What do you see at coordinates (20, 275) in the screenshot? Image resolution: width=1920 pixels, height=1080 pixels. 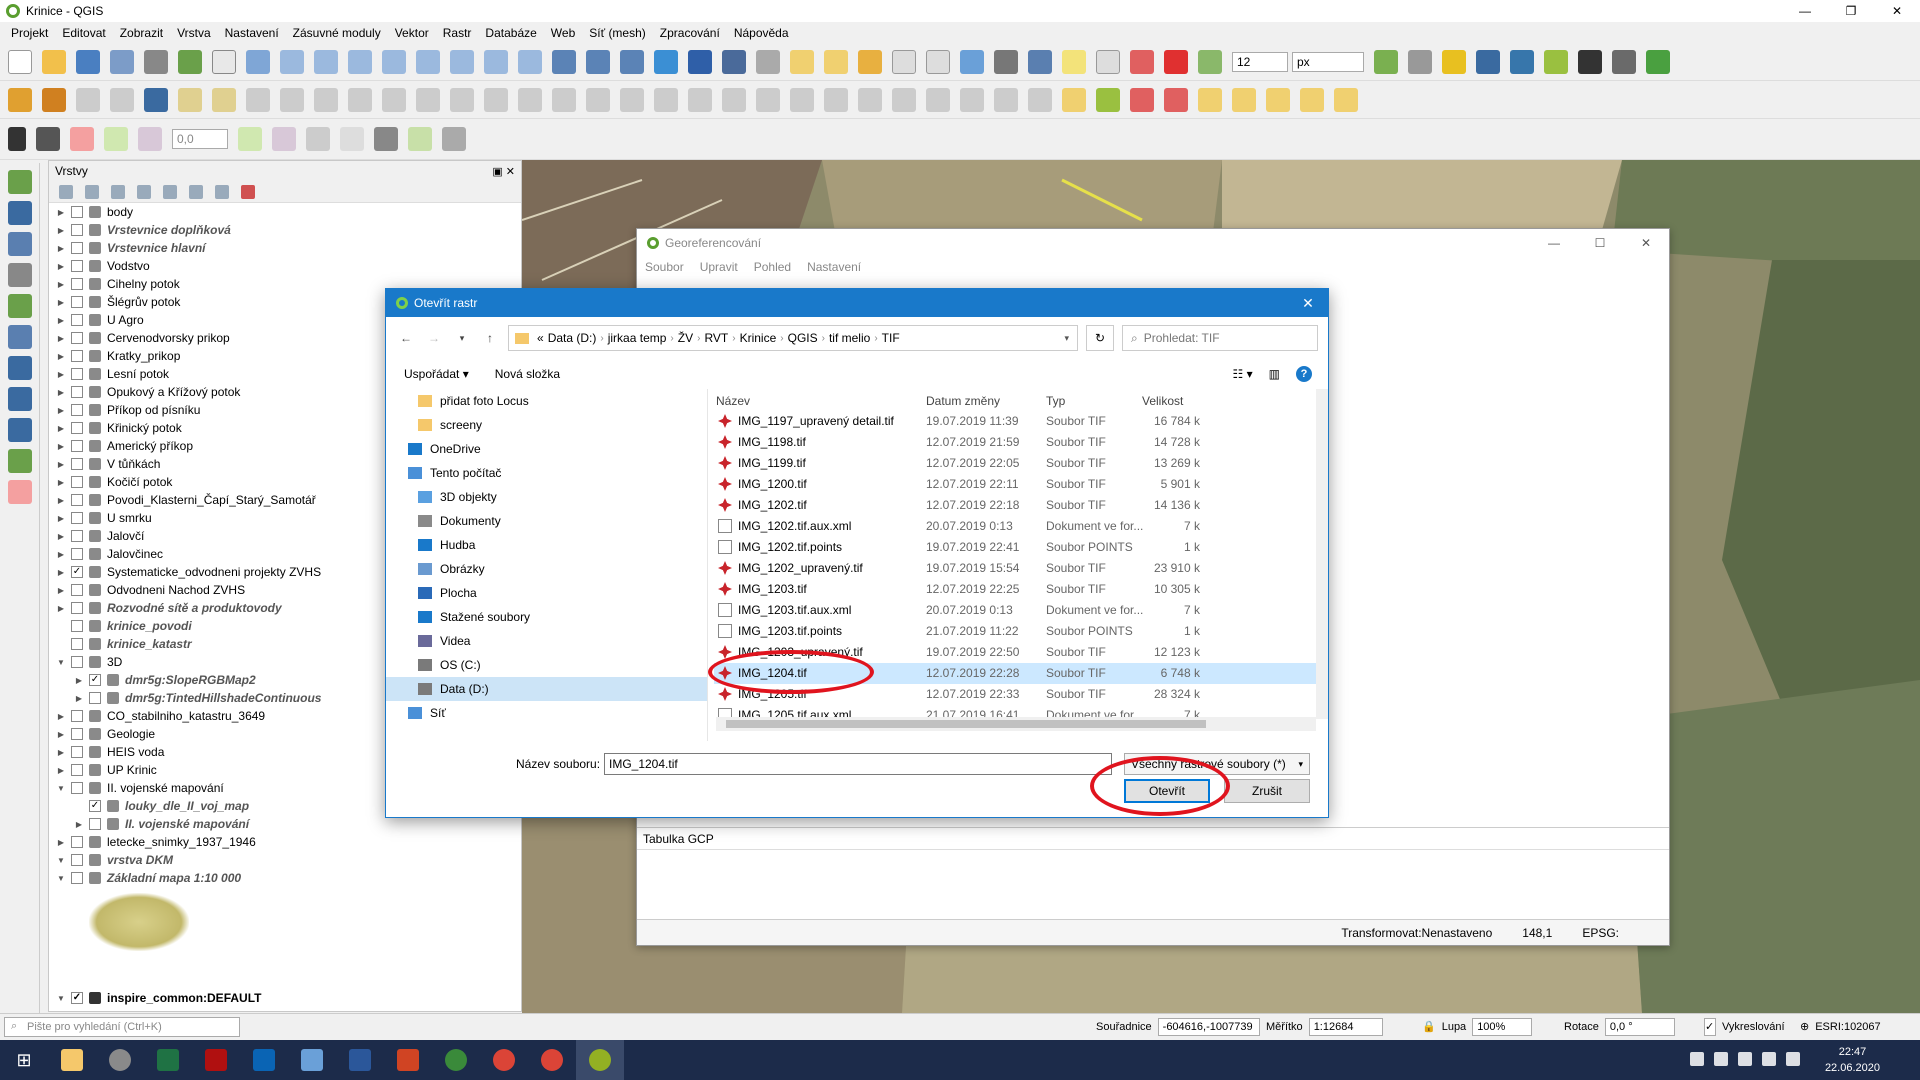 I see `add-delimited-text-icon` at bounding box center [20, 275].